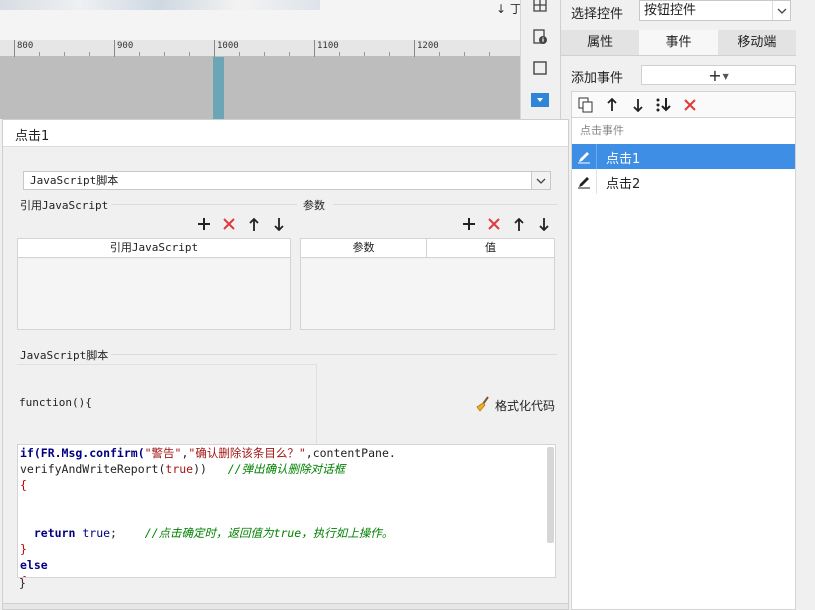 The width and height of the screenshot is (815, 610). What do you see at coordinates (287, 180) in the screenshot?
I see `action-type-select: JavaScript脚本` at bounding box center [287, 180].